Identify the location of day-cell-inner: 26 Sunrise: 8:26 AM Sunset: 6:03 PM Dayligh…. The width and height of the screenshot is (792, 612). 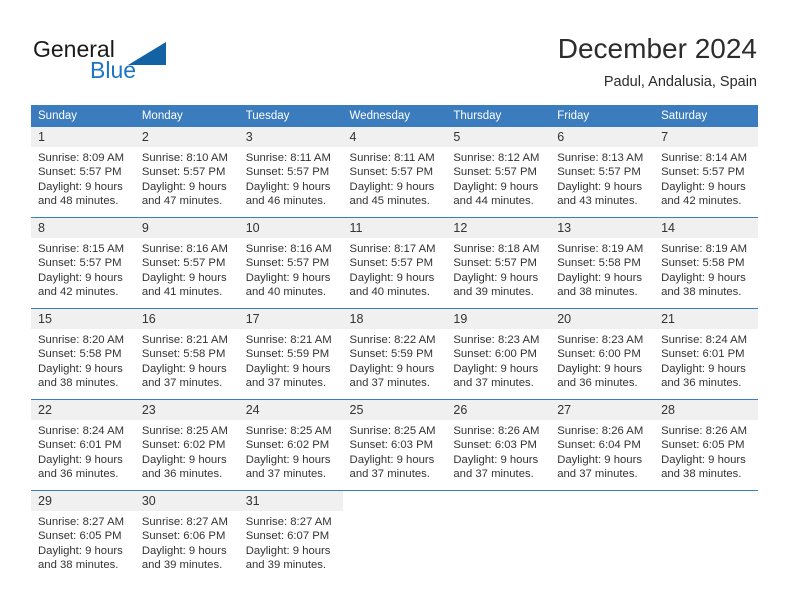
(498, 445).